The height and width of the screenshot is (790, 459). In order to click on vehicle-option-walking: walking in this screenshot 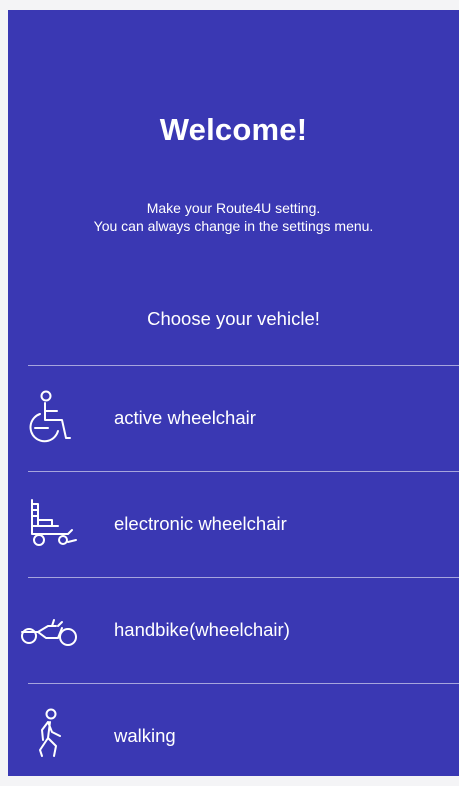, I will do `click(233, 737)`.